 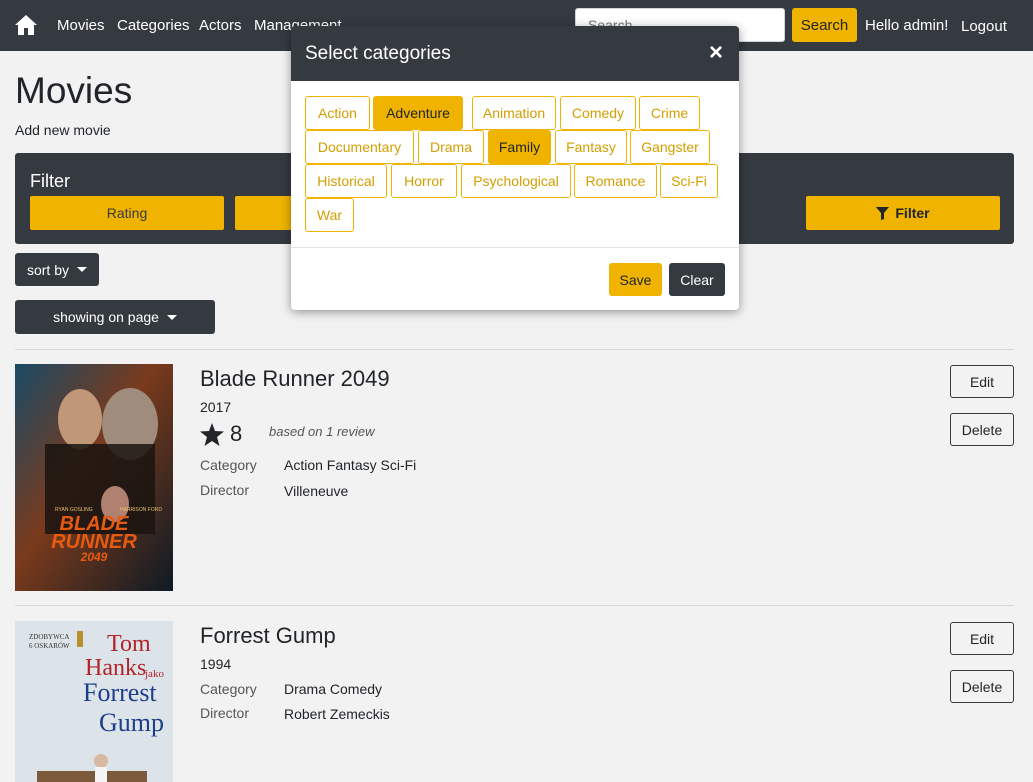 What do you see at coordinates (295, 379) in the screenshot?
I see `movie-title: Blade Runner 2049` at bounding box center [295, 379].